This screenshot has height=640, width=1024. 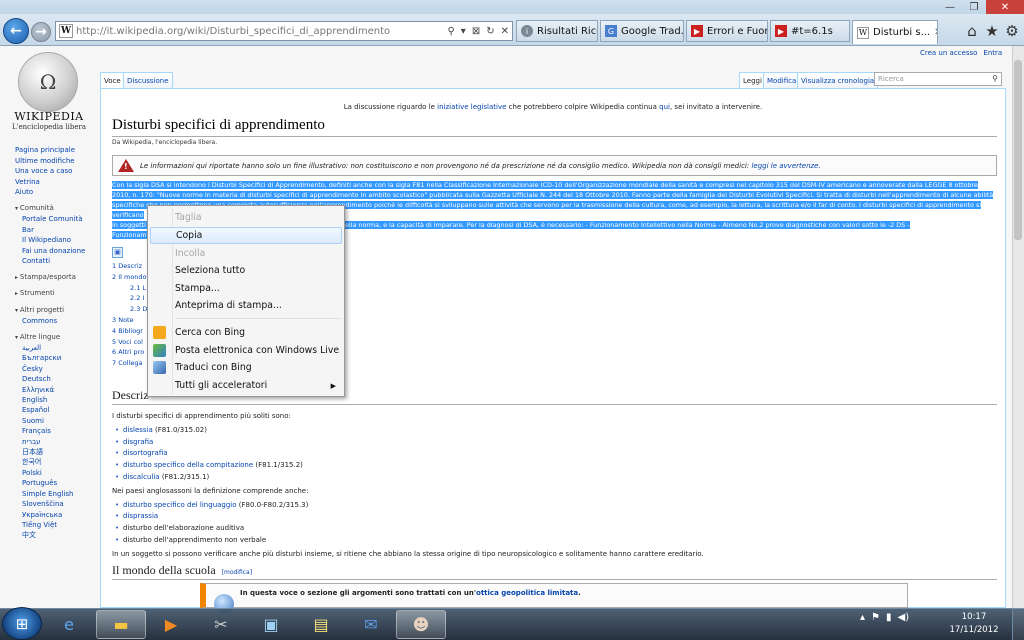 What do you see at coordinates (132, 277) in the screenshot?
I see `toc-item: 2 Il mondo` at bounding box center [132, 277].